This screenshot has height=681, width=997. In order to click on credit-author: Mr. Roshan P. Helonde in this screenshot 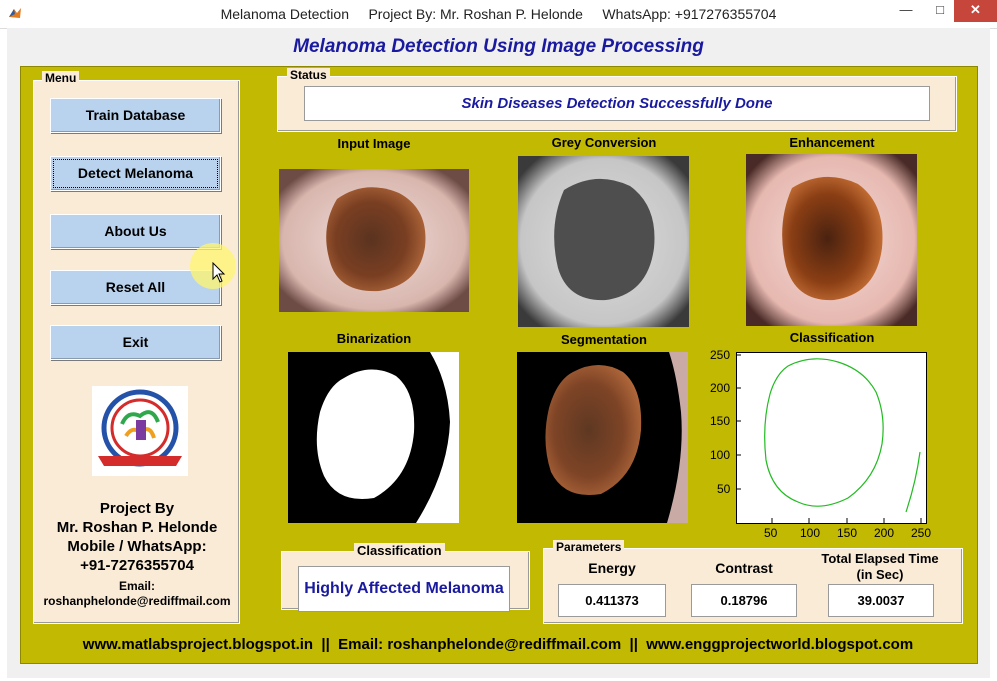, I will do `click(137, 527)`.